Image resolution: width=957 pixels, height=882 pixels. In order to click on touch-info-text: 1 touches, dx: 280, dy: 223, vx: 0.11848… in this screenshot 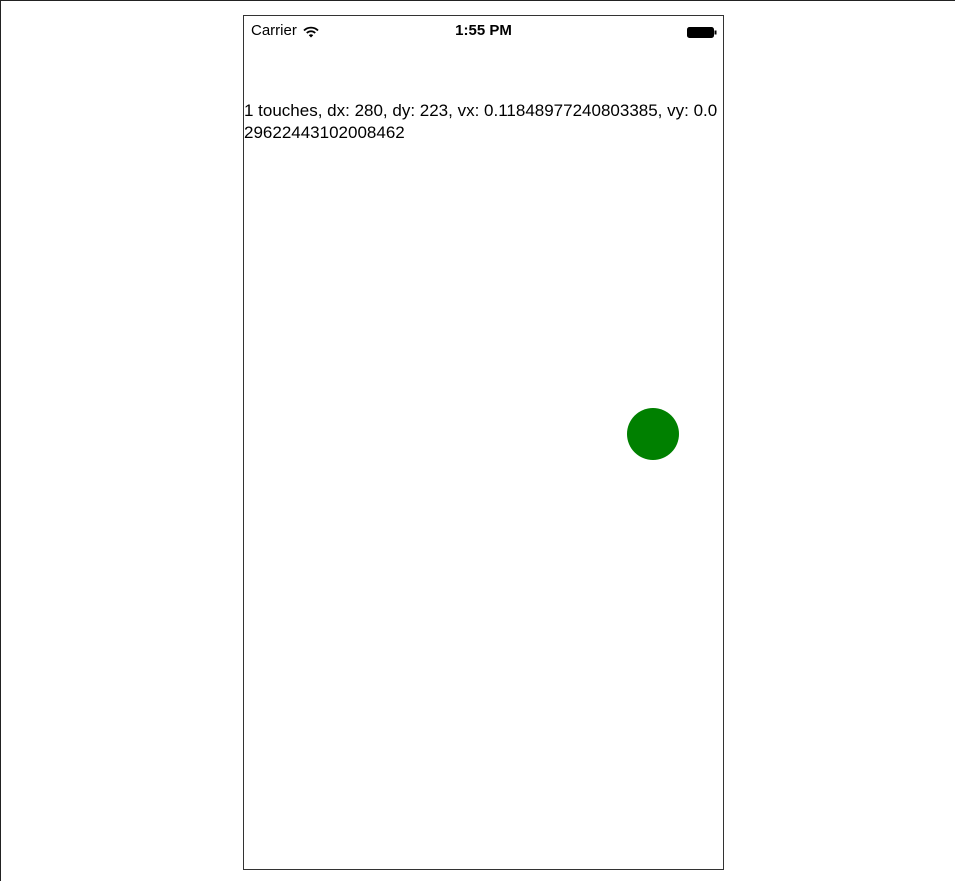, I will do `click(481, 121)`.